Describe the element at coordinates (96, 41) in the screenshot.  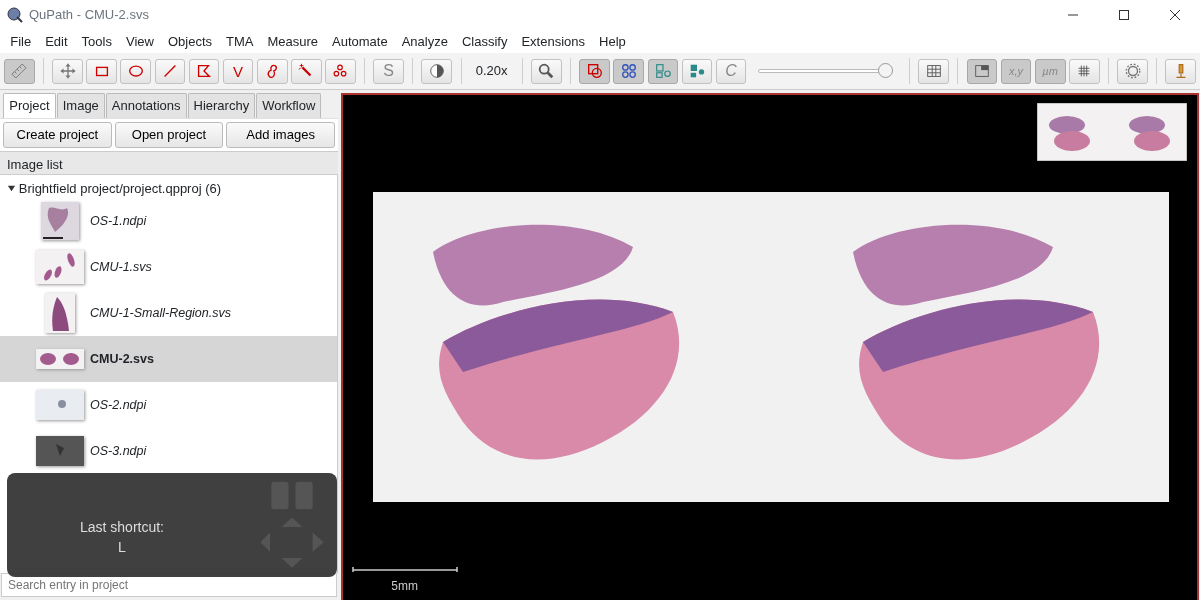
I see `menu-item: Tools` at that location.